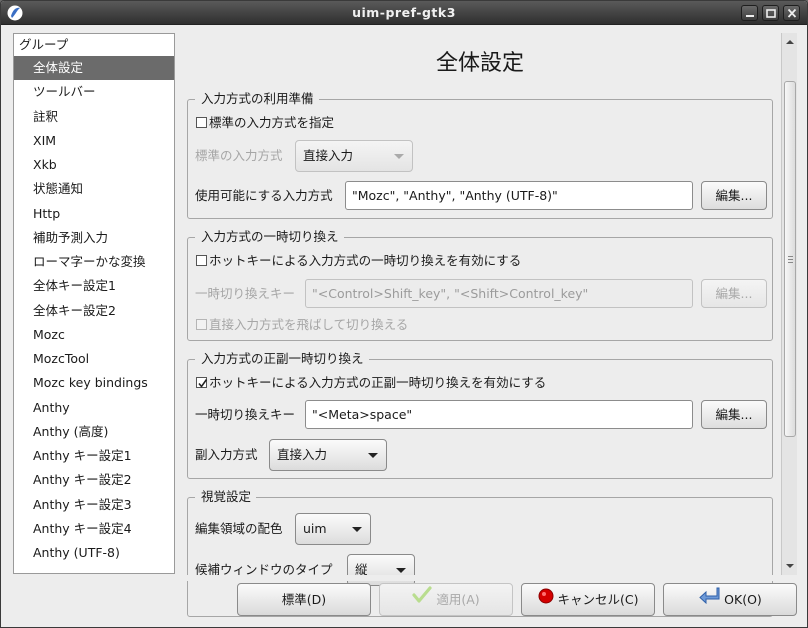 The width and height of the screenshot is (808, 628). I want to click on close-icon, so click(792, 13).